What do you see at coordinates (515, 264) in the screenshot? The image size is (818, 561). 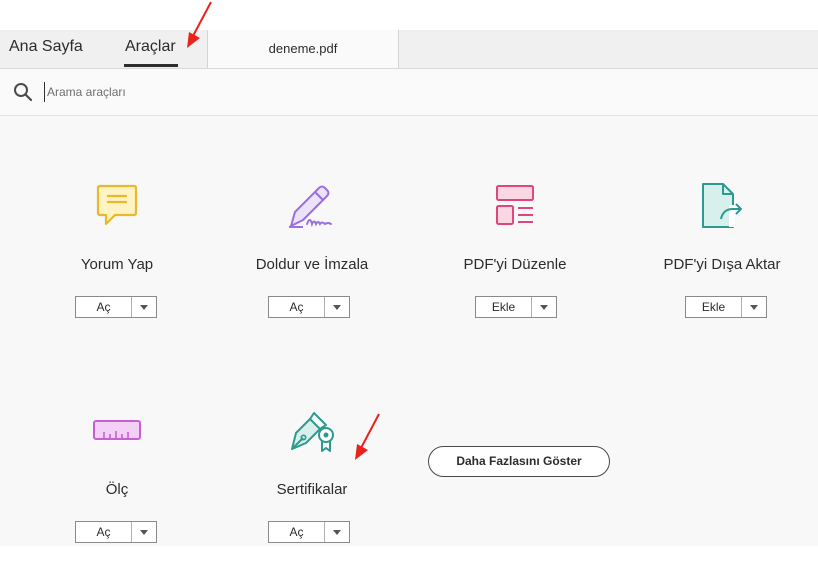 I see `tool-name: PDF'yi Düzenle` at bounding box center [515, 264].